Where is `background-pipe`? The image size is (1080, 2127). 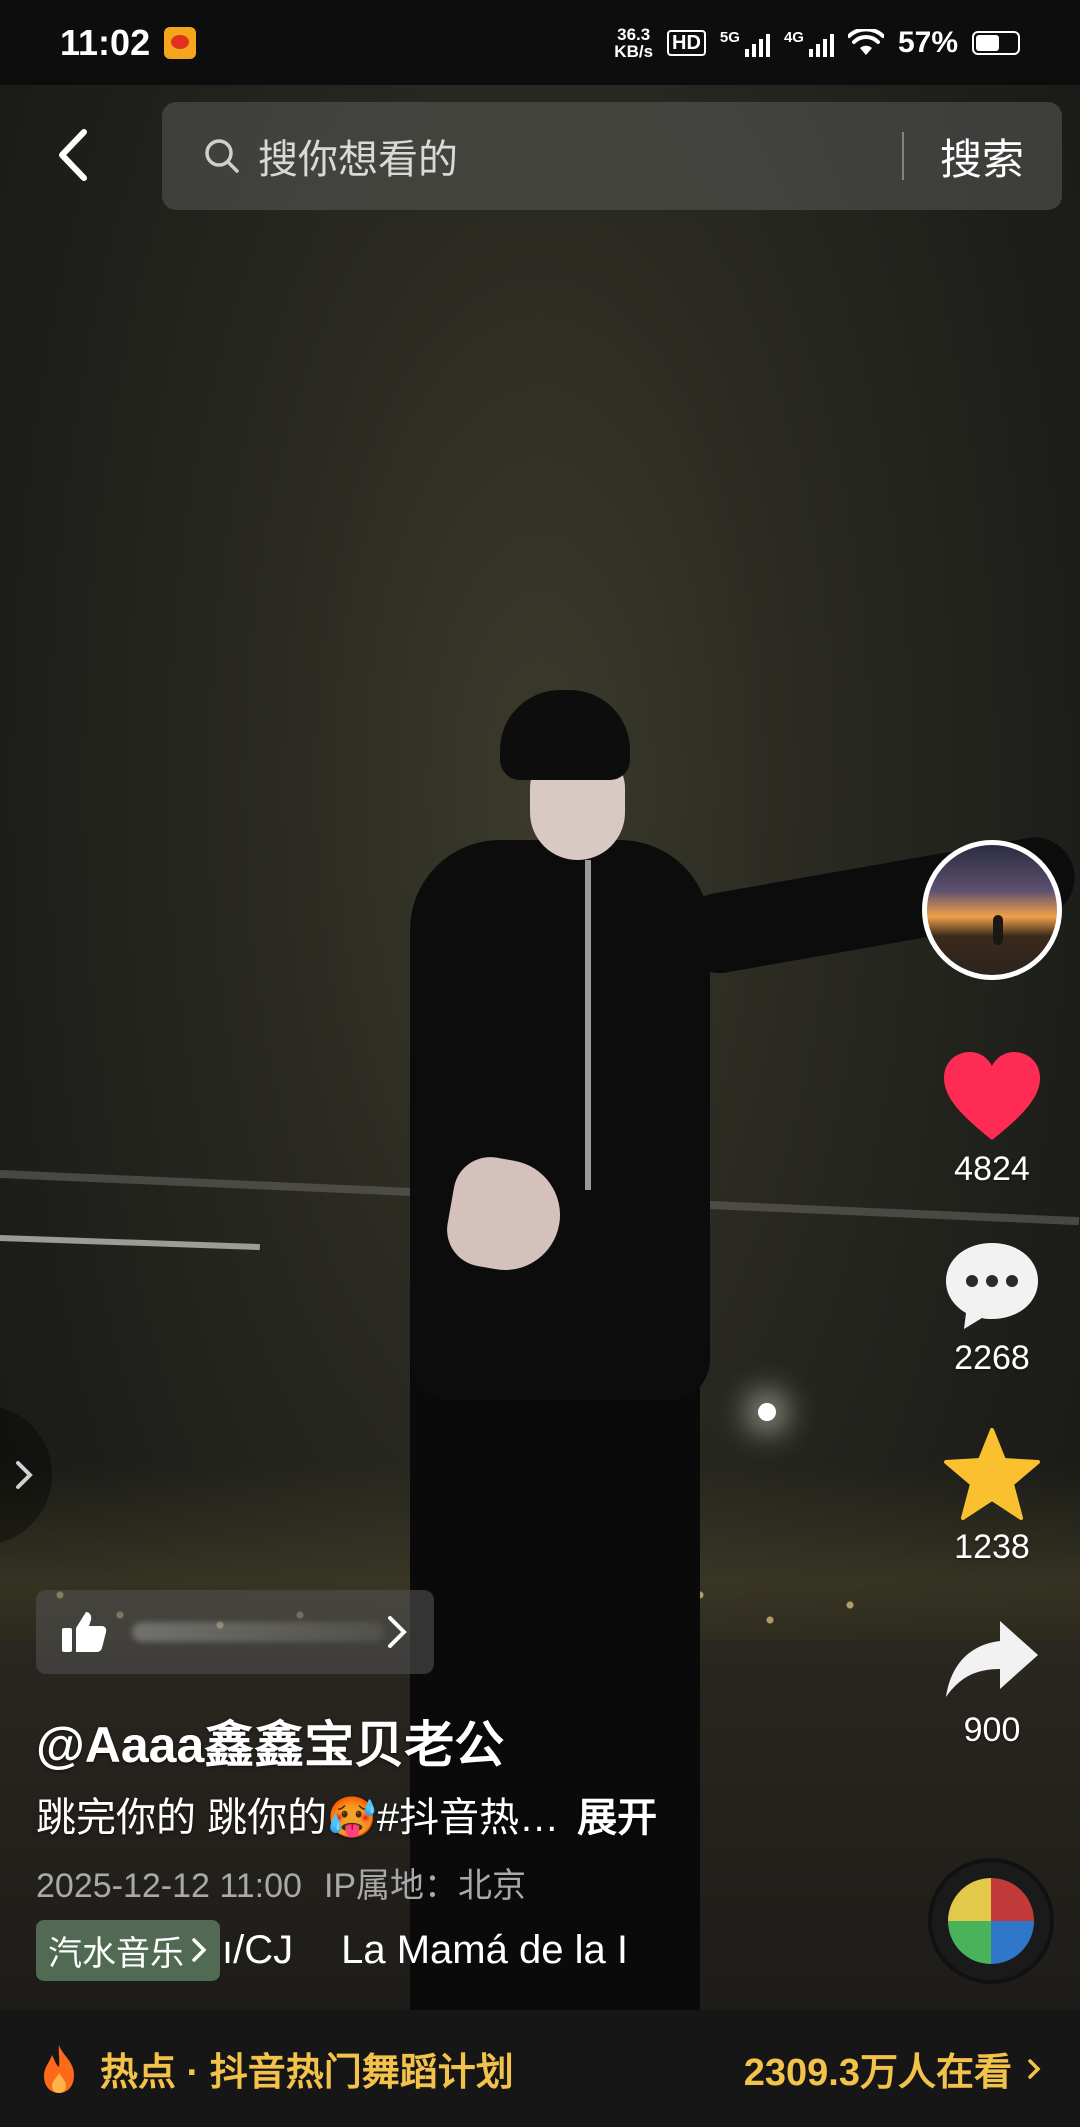 background-pipe is located at coordinates (130, 1243).